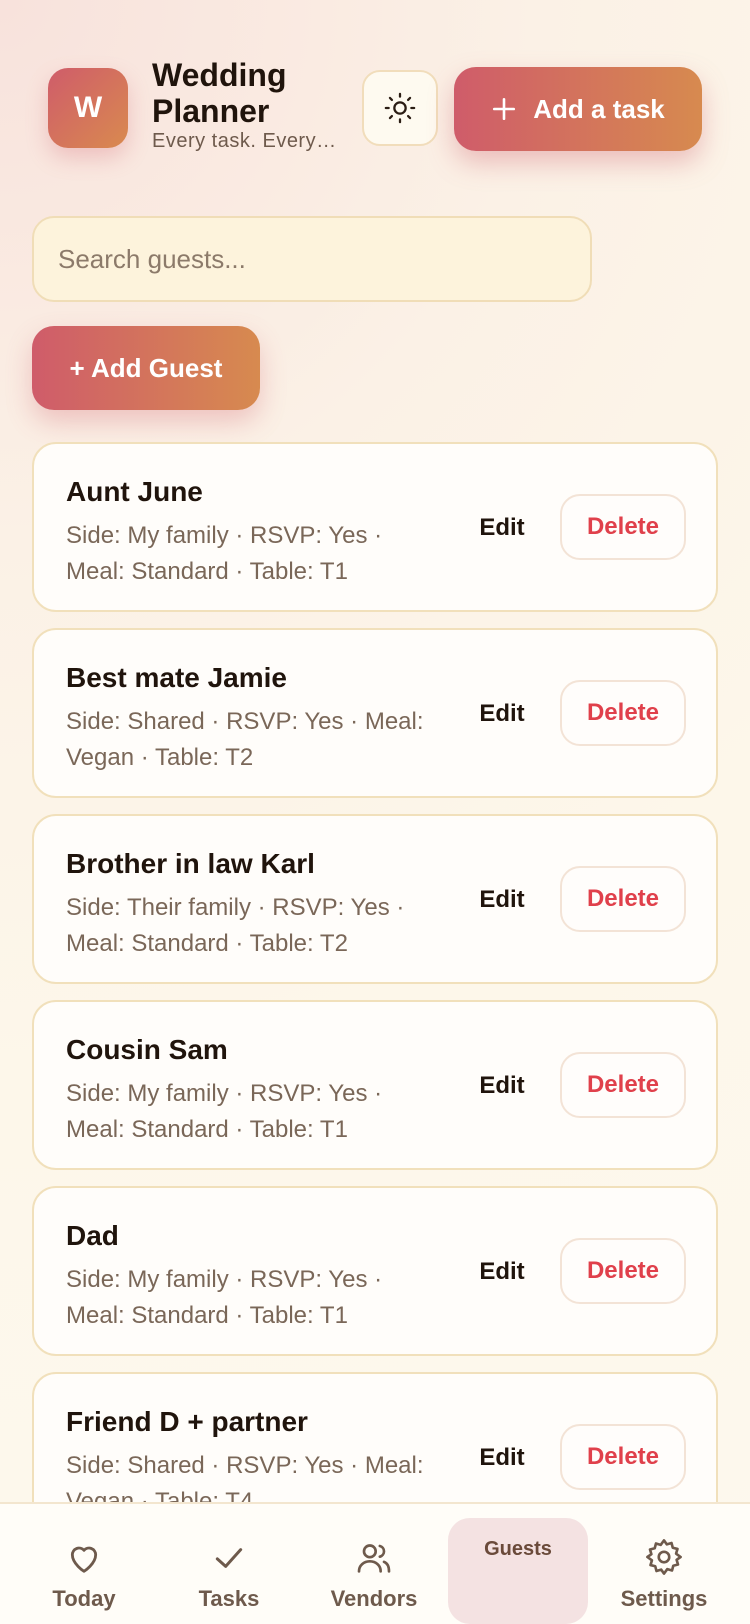 Image resolution: width=750 pixels, height=1624 pixels. I want to click on guest-name: Dad, so click(92, 1235).